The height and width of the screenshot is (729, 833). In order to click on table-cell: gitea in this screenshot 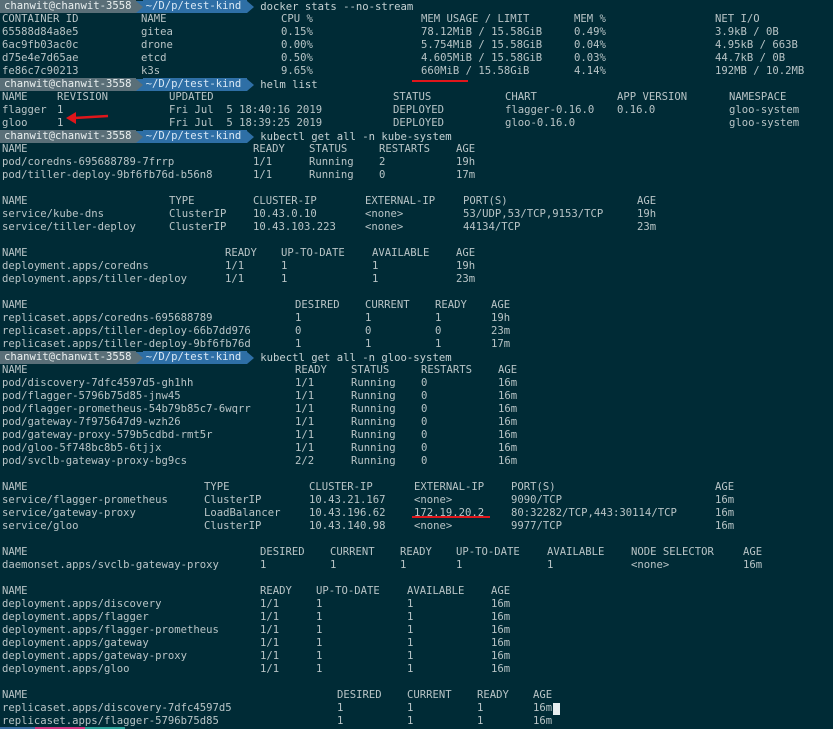, I will do `click(157, 32)`.